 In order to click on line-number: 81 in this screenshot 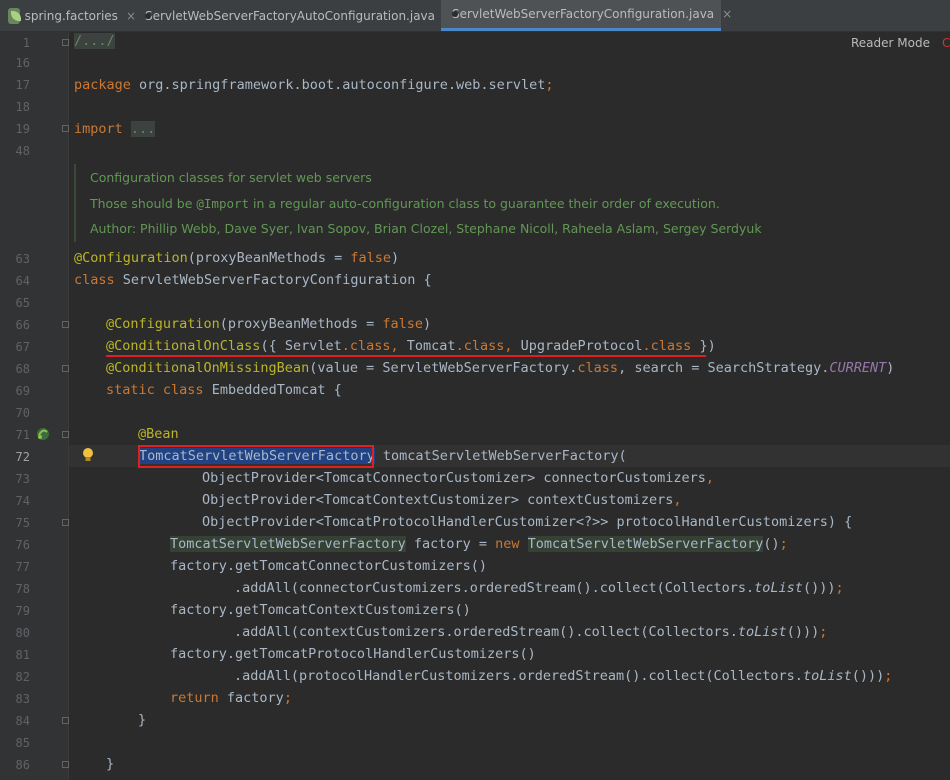, I will do `click(22, 655)`.